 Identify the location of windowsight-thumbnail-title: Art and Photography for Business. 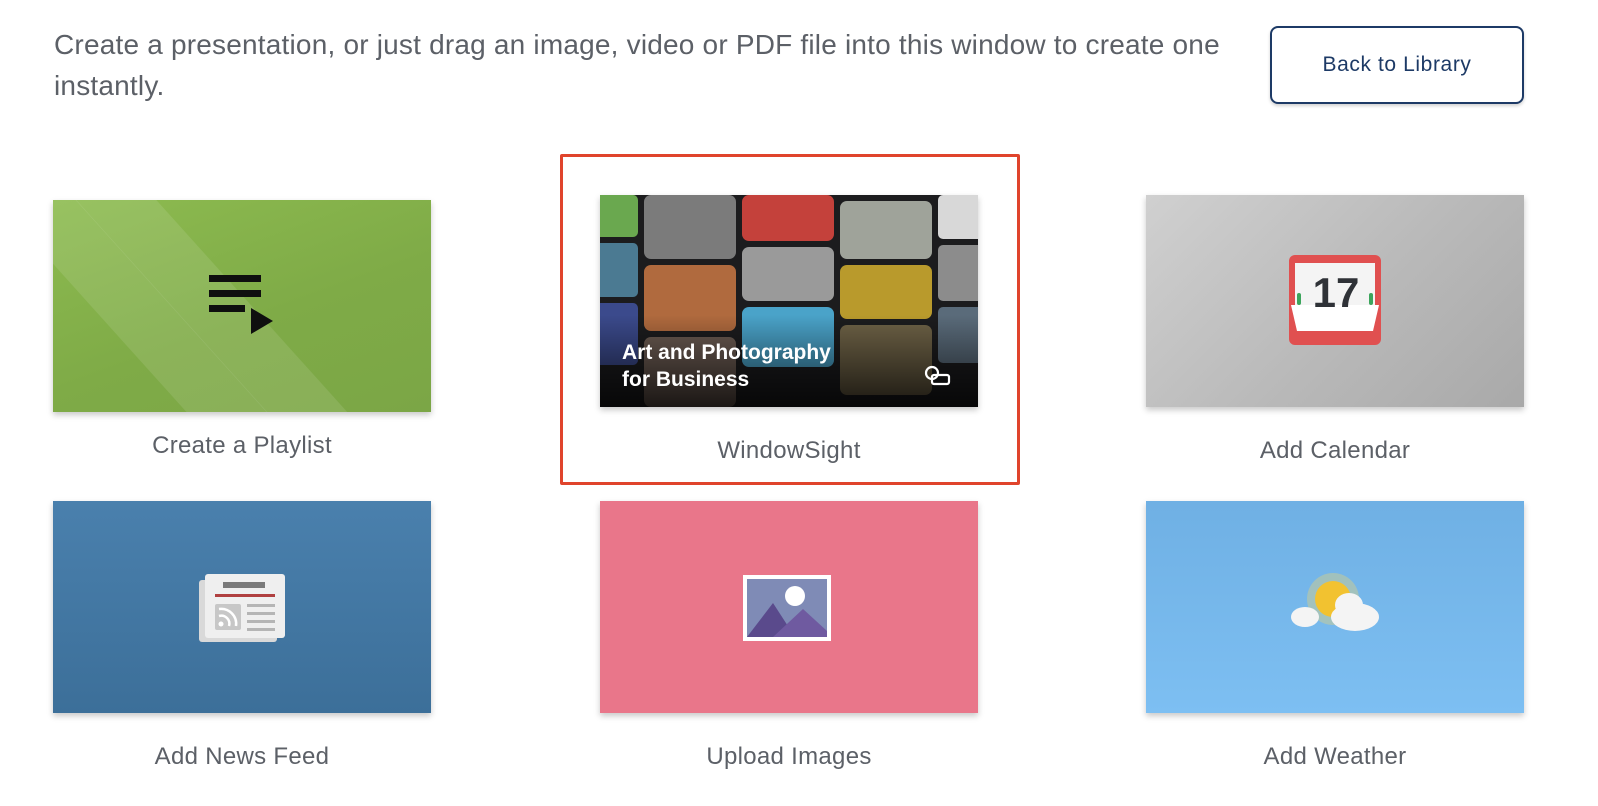
(726, 366).